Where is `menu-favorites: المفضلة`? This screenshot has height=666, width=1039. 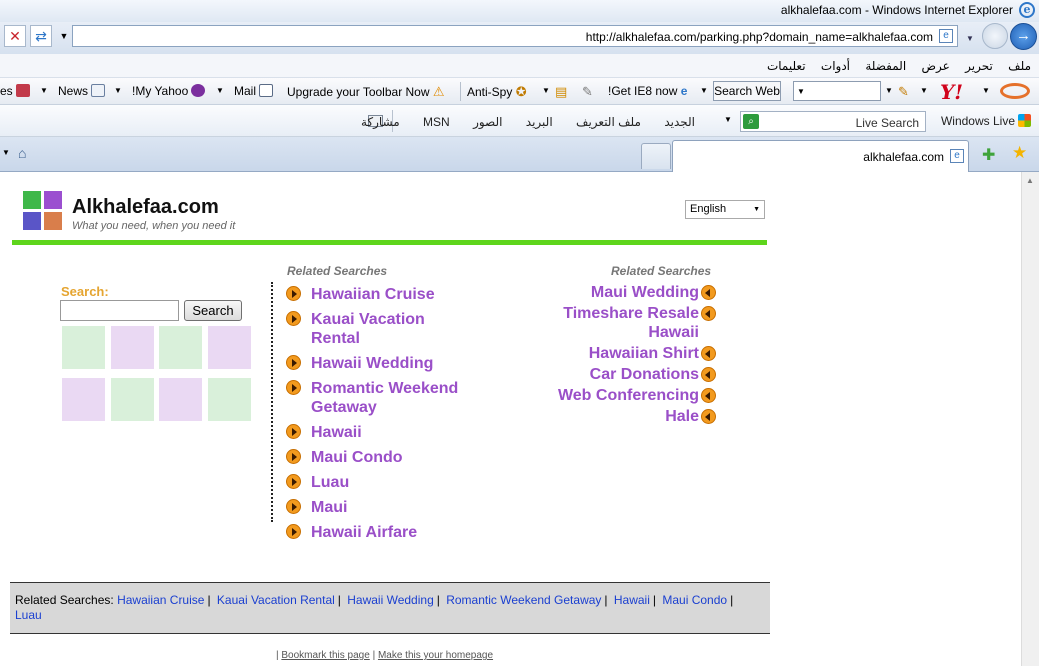
menu-favorites: المفضلة is located at coordinates (885, 66).